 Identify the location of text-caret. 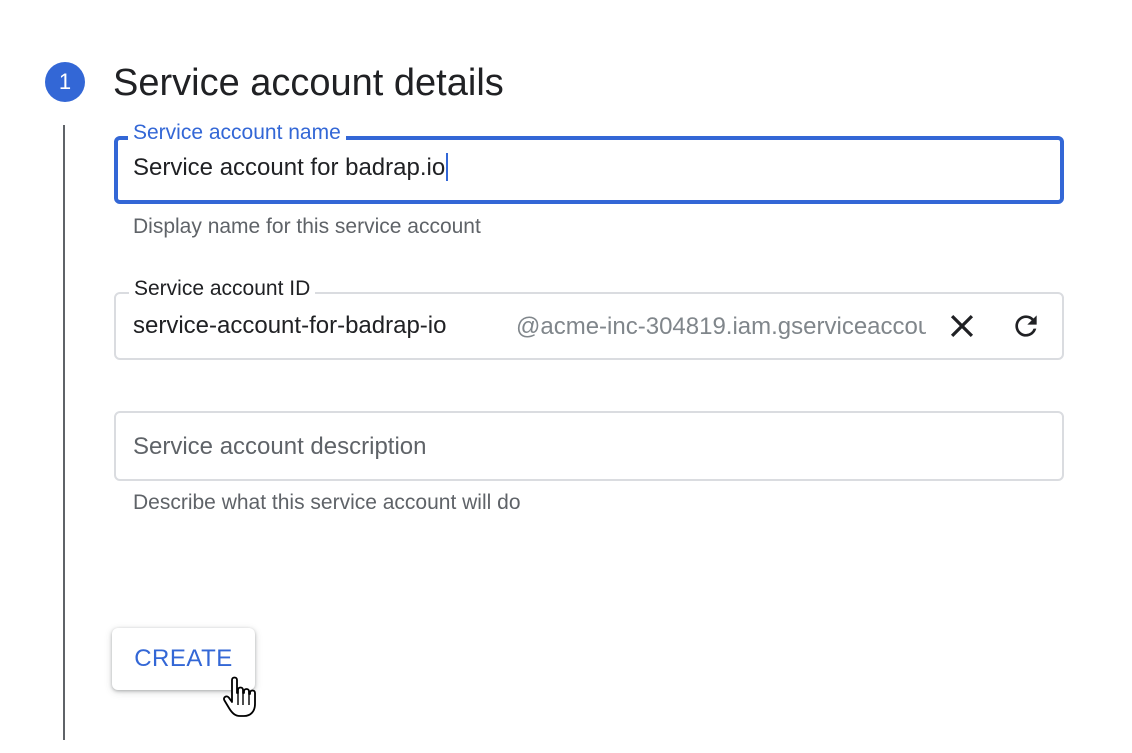
(447, 167).